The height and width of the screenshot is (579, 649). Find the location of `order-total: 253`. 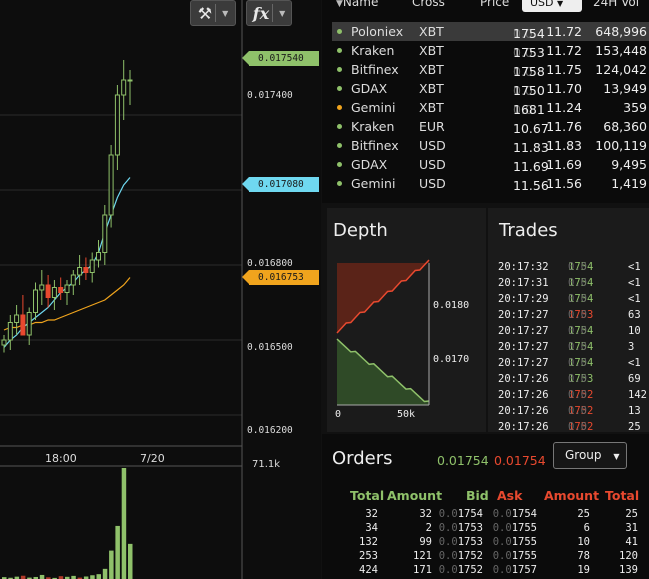

order-total: 253 is located at coordinates (368, 556).